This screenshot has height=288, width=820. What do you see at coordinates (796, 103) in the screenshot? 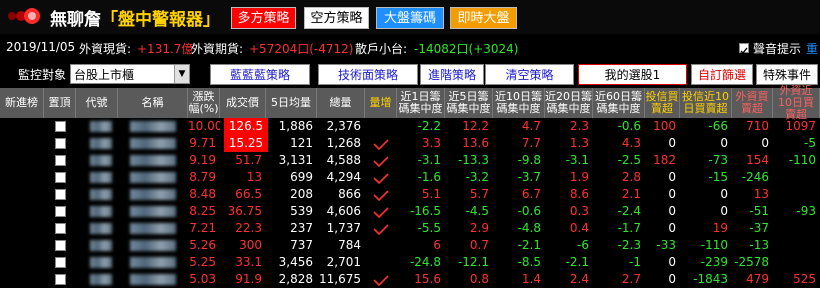
I see `header-foreign-10d: 外資近10日買賣超` at bounding box center [796, 103].